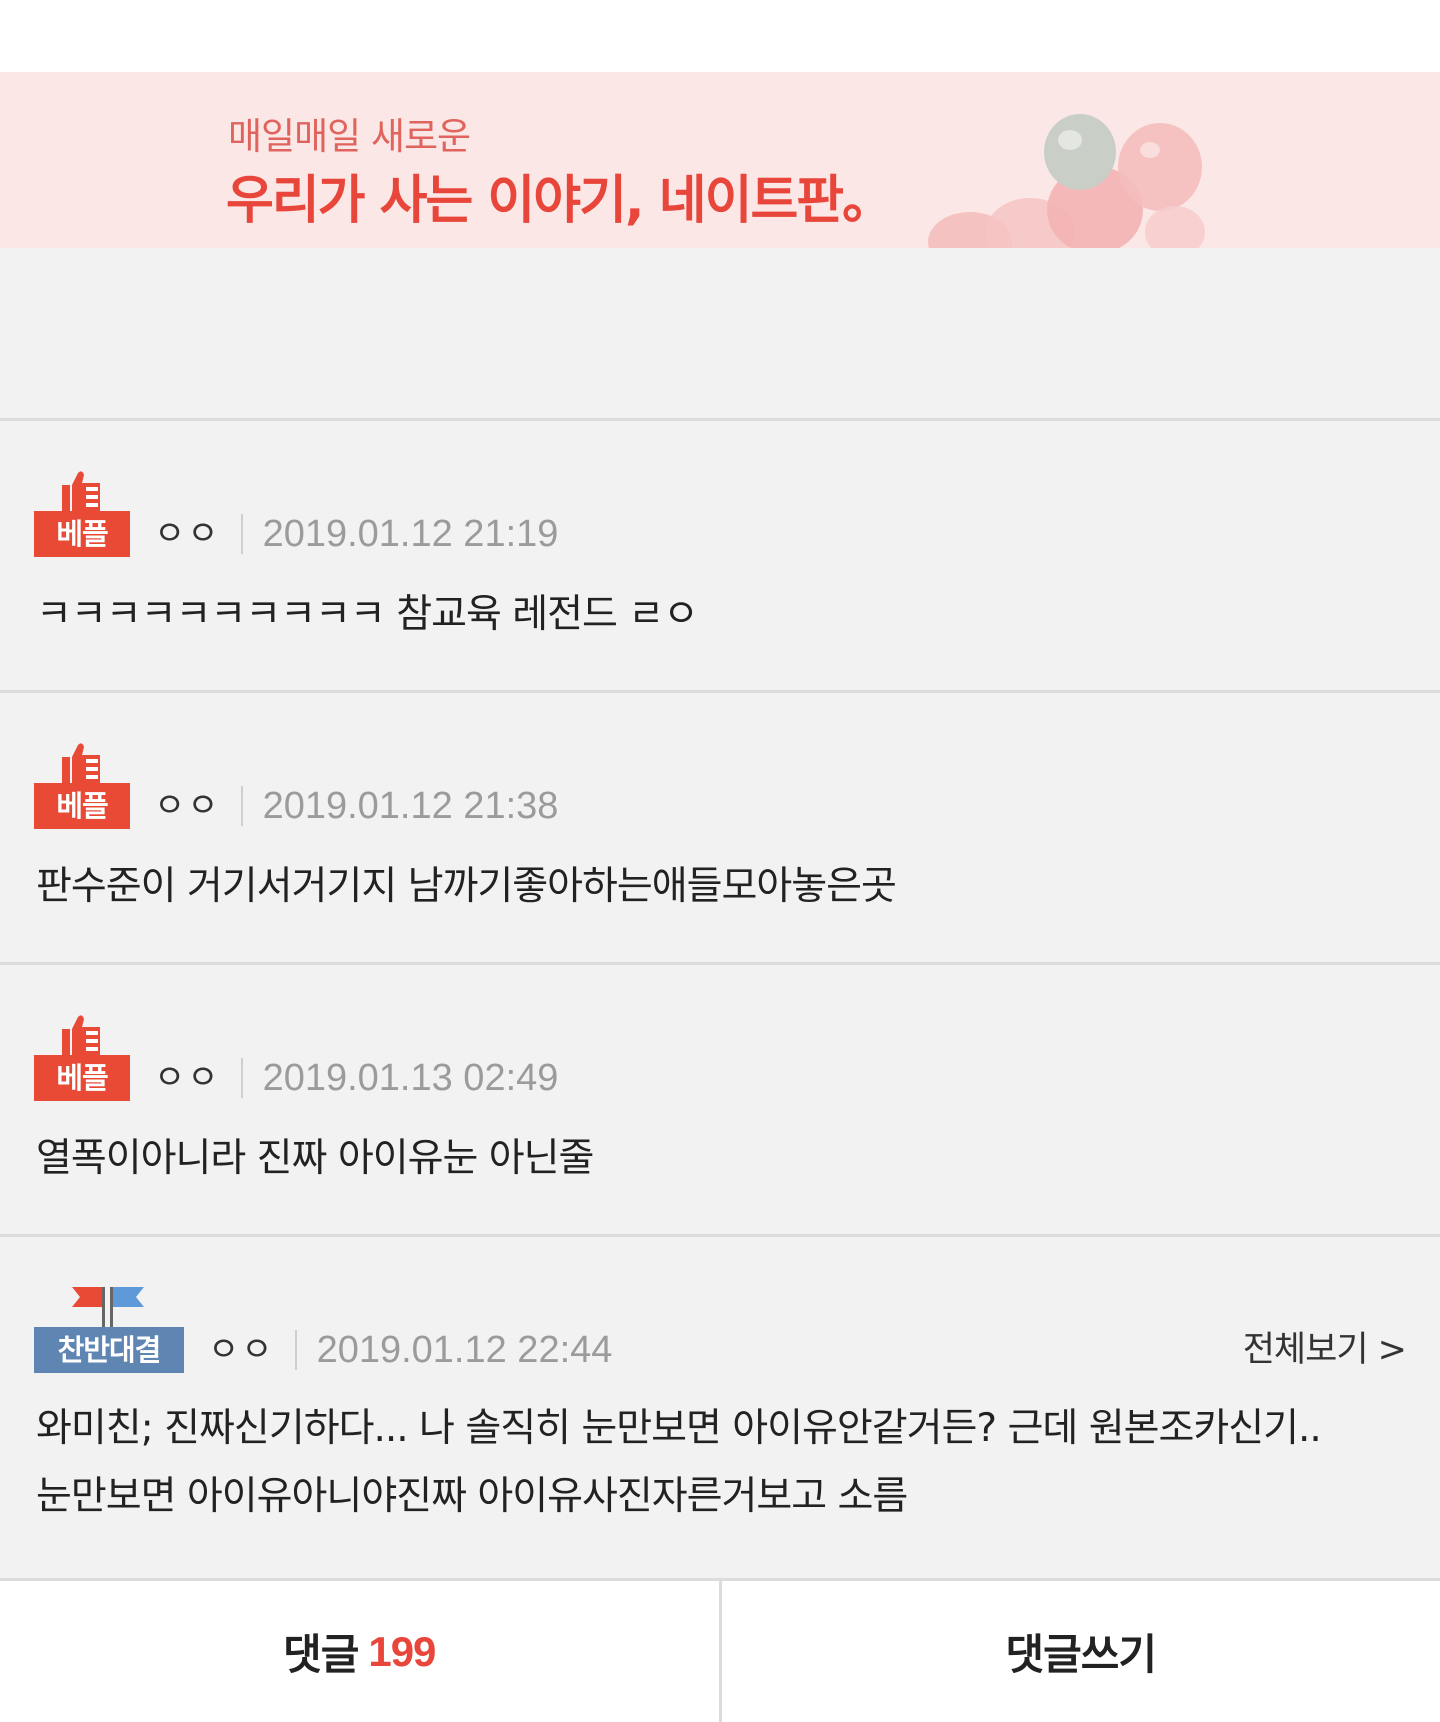 This screenshot has height=1722, width=1440. What do you see at coordinates (109, 1350) in the screenshot?
I see `debate-badge-label: 찬반대결` at bounding box center [109, 1350].